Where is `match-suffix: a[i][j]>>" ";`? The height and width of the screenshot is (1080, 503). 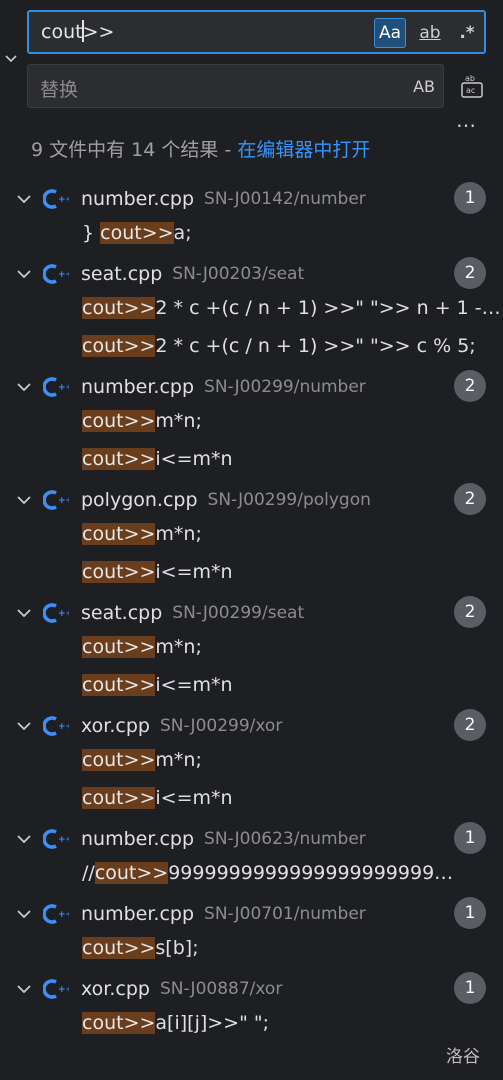
match-suffix: a[i][j]>>" "; is located at coordinates (212, 1023).